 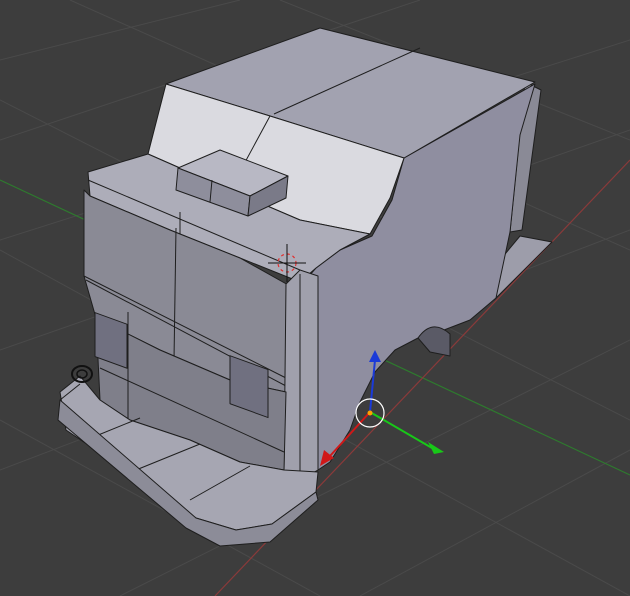 I want to click on front-corner-face, so click(x=301, y=375).